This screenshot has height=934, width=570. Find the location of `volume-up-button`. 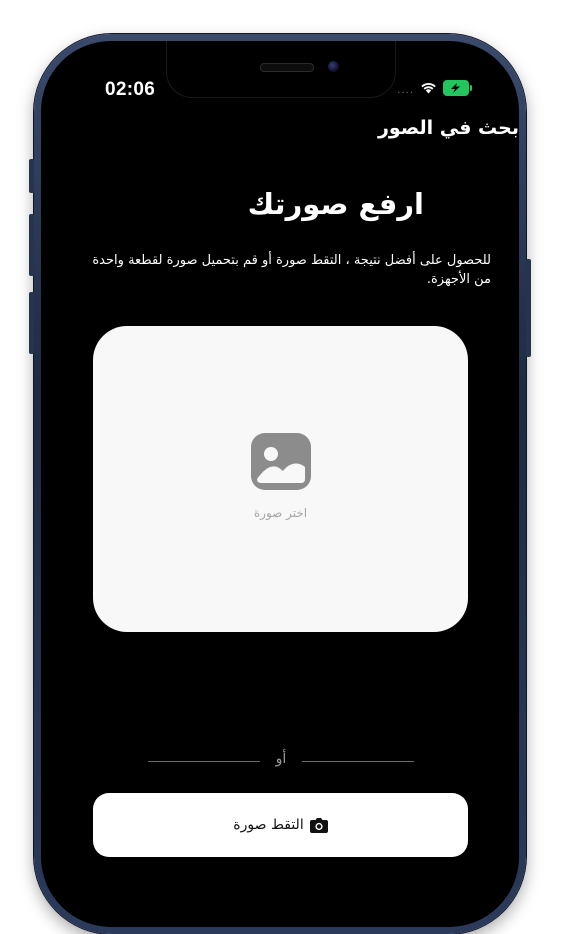

volume-up-button is located at coordinates (31, 245).